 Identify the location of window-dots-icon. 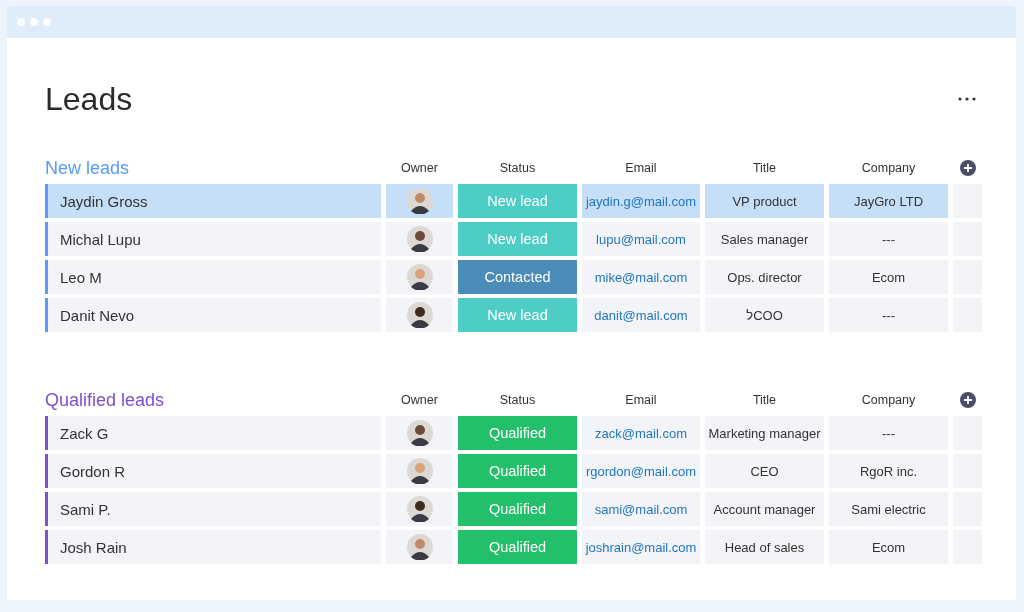
(34, 22).